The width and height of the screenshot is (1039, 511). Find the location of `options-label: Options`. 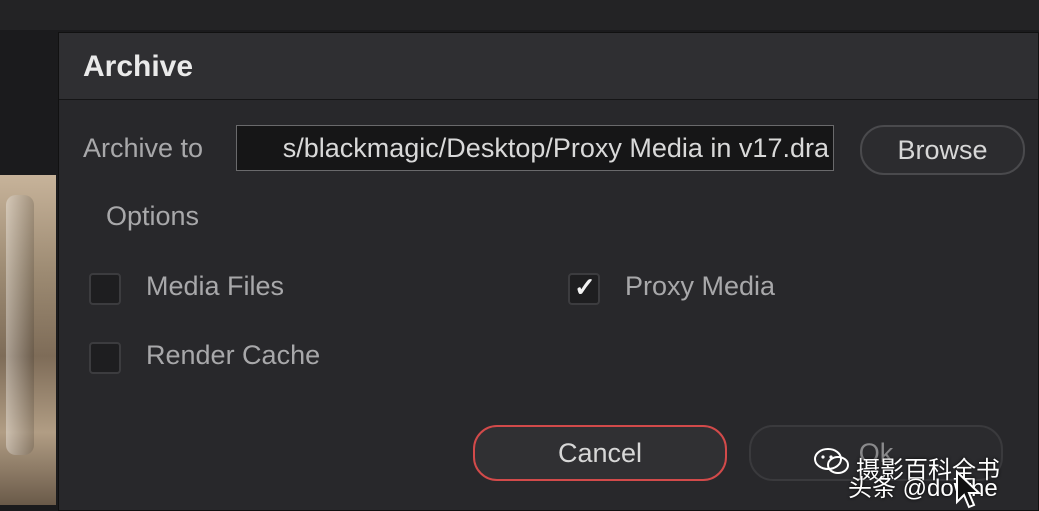

options-label: Options is located at coordinates (153, 216).